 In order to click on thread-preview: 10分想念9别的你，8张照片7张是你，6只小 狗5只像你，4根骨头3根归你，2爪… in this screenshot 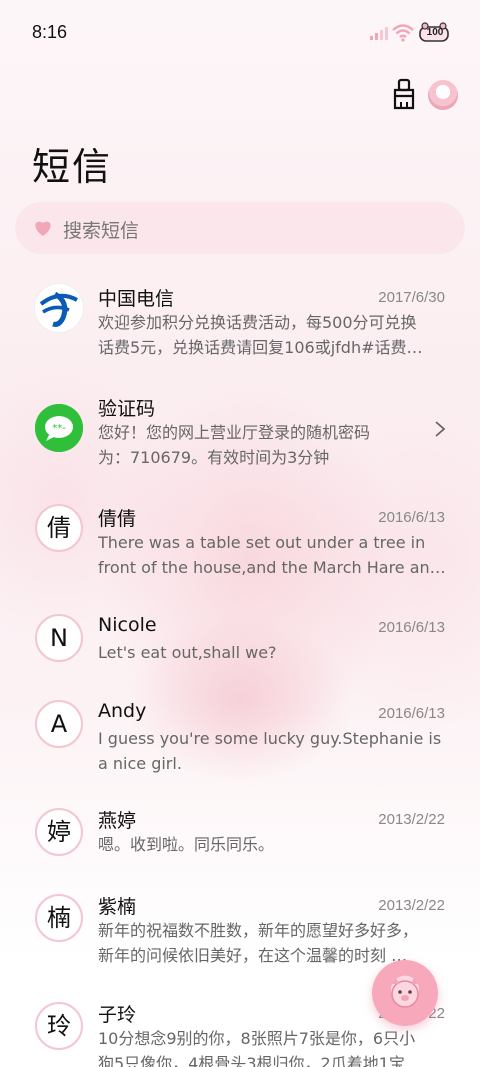, I will do `click(257, 1048)`.